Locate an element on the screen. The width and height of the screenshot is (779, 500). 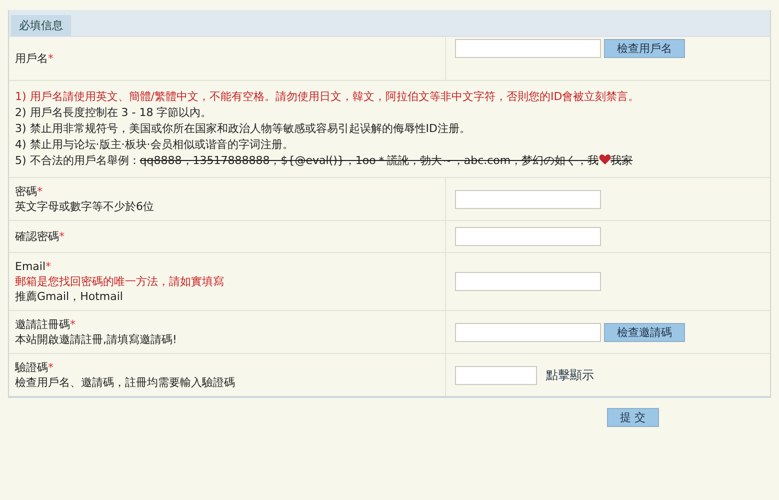
hint-text: 英文字母或數字等不少於6位 is located at coordinates (85, 206).